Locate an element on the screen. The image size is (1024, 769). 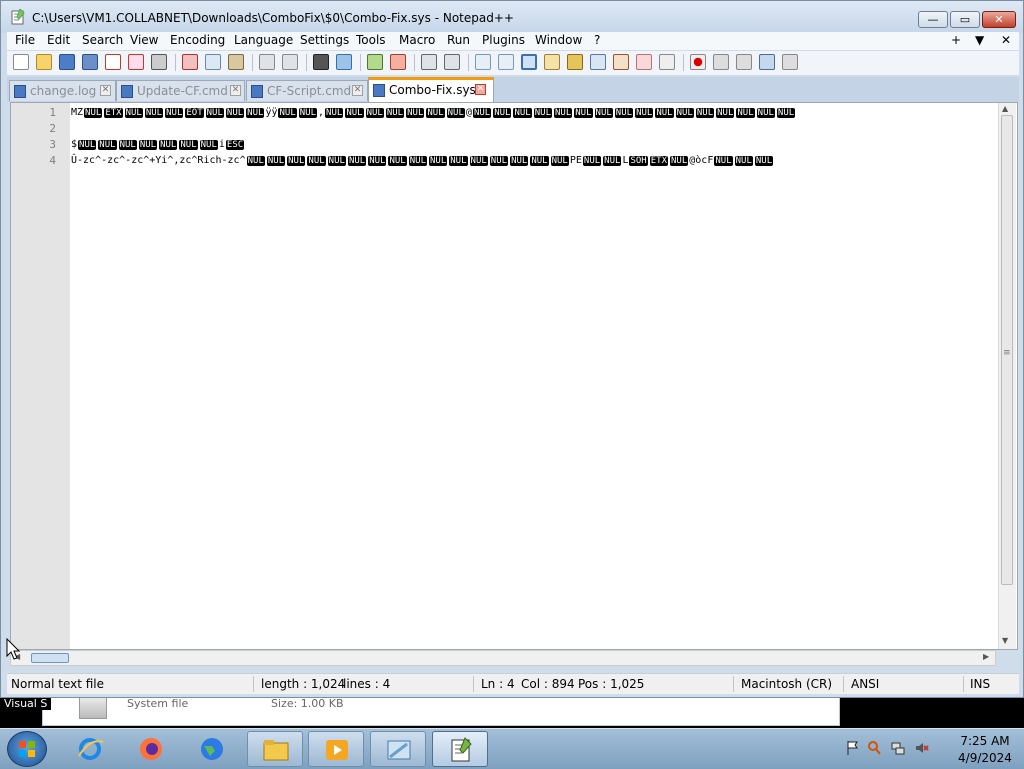
clock-date: 4/9/2024 is located at coordinates (985, 758).